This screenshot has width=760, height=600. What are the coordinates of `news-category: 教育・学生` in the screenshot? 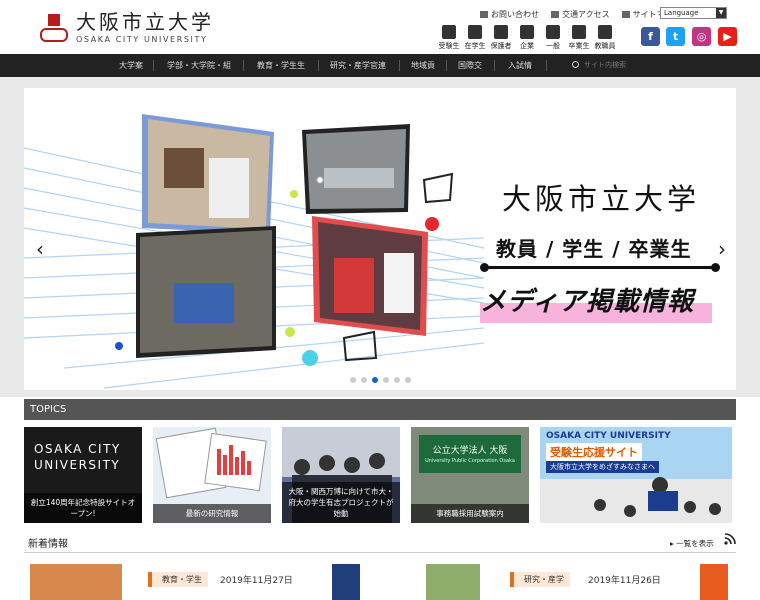 It's located at (178, 579).